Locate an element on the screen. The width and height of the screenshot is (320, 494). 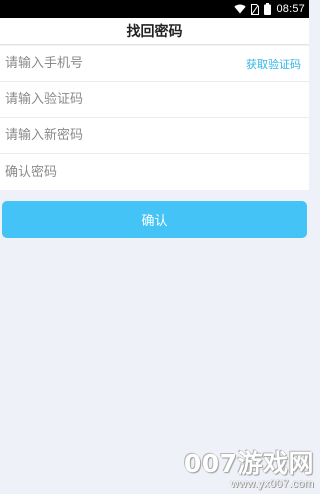
code-row is located at coordinates (154, 100).